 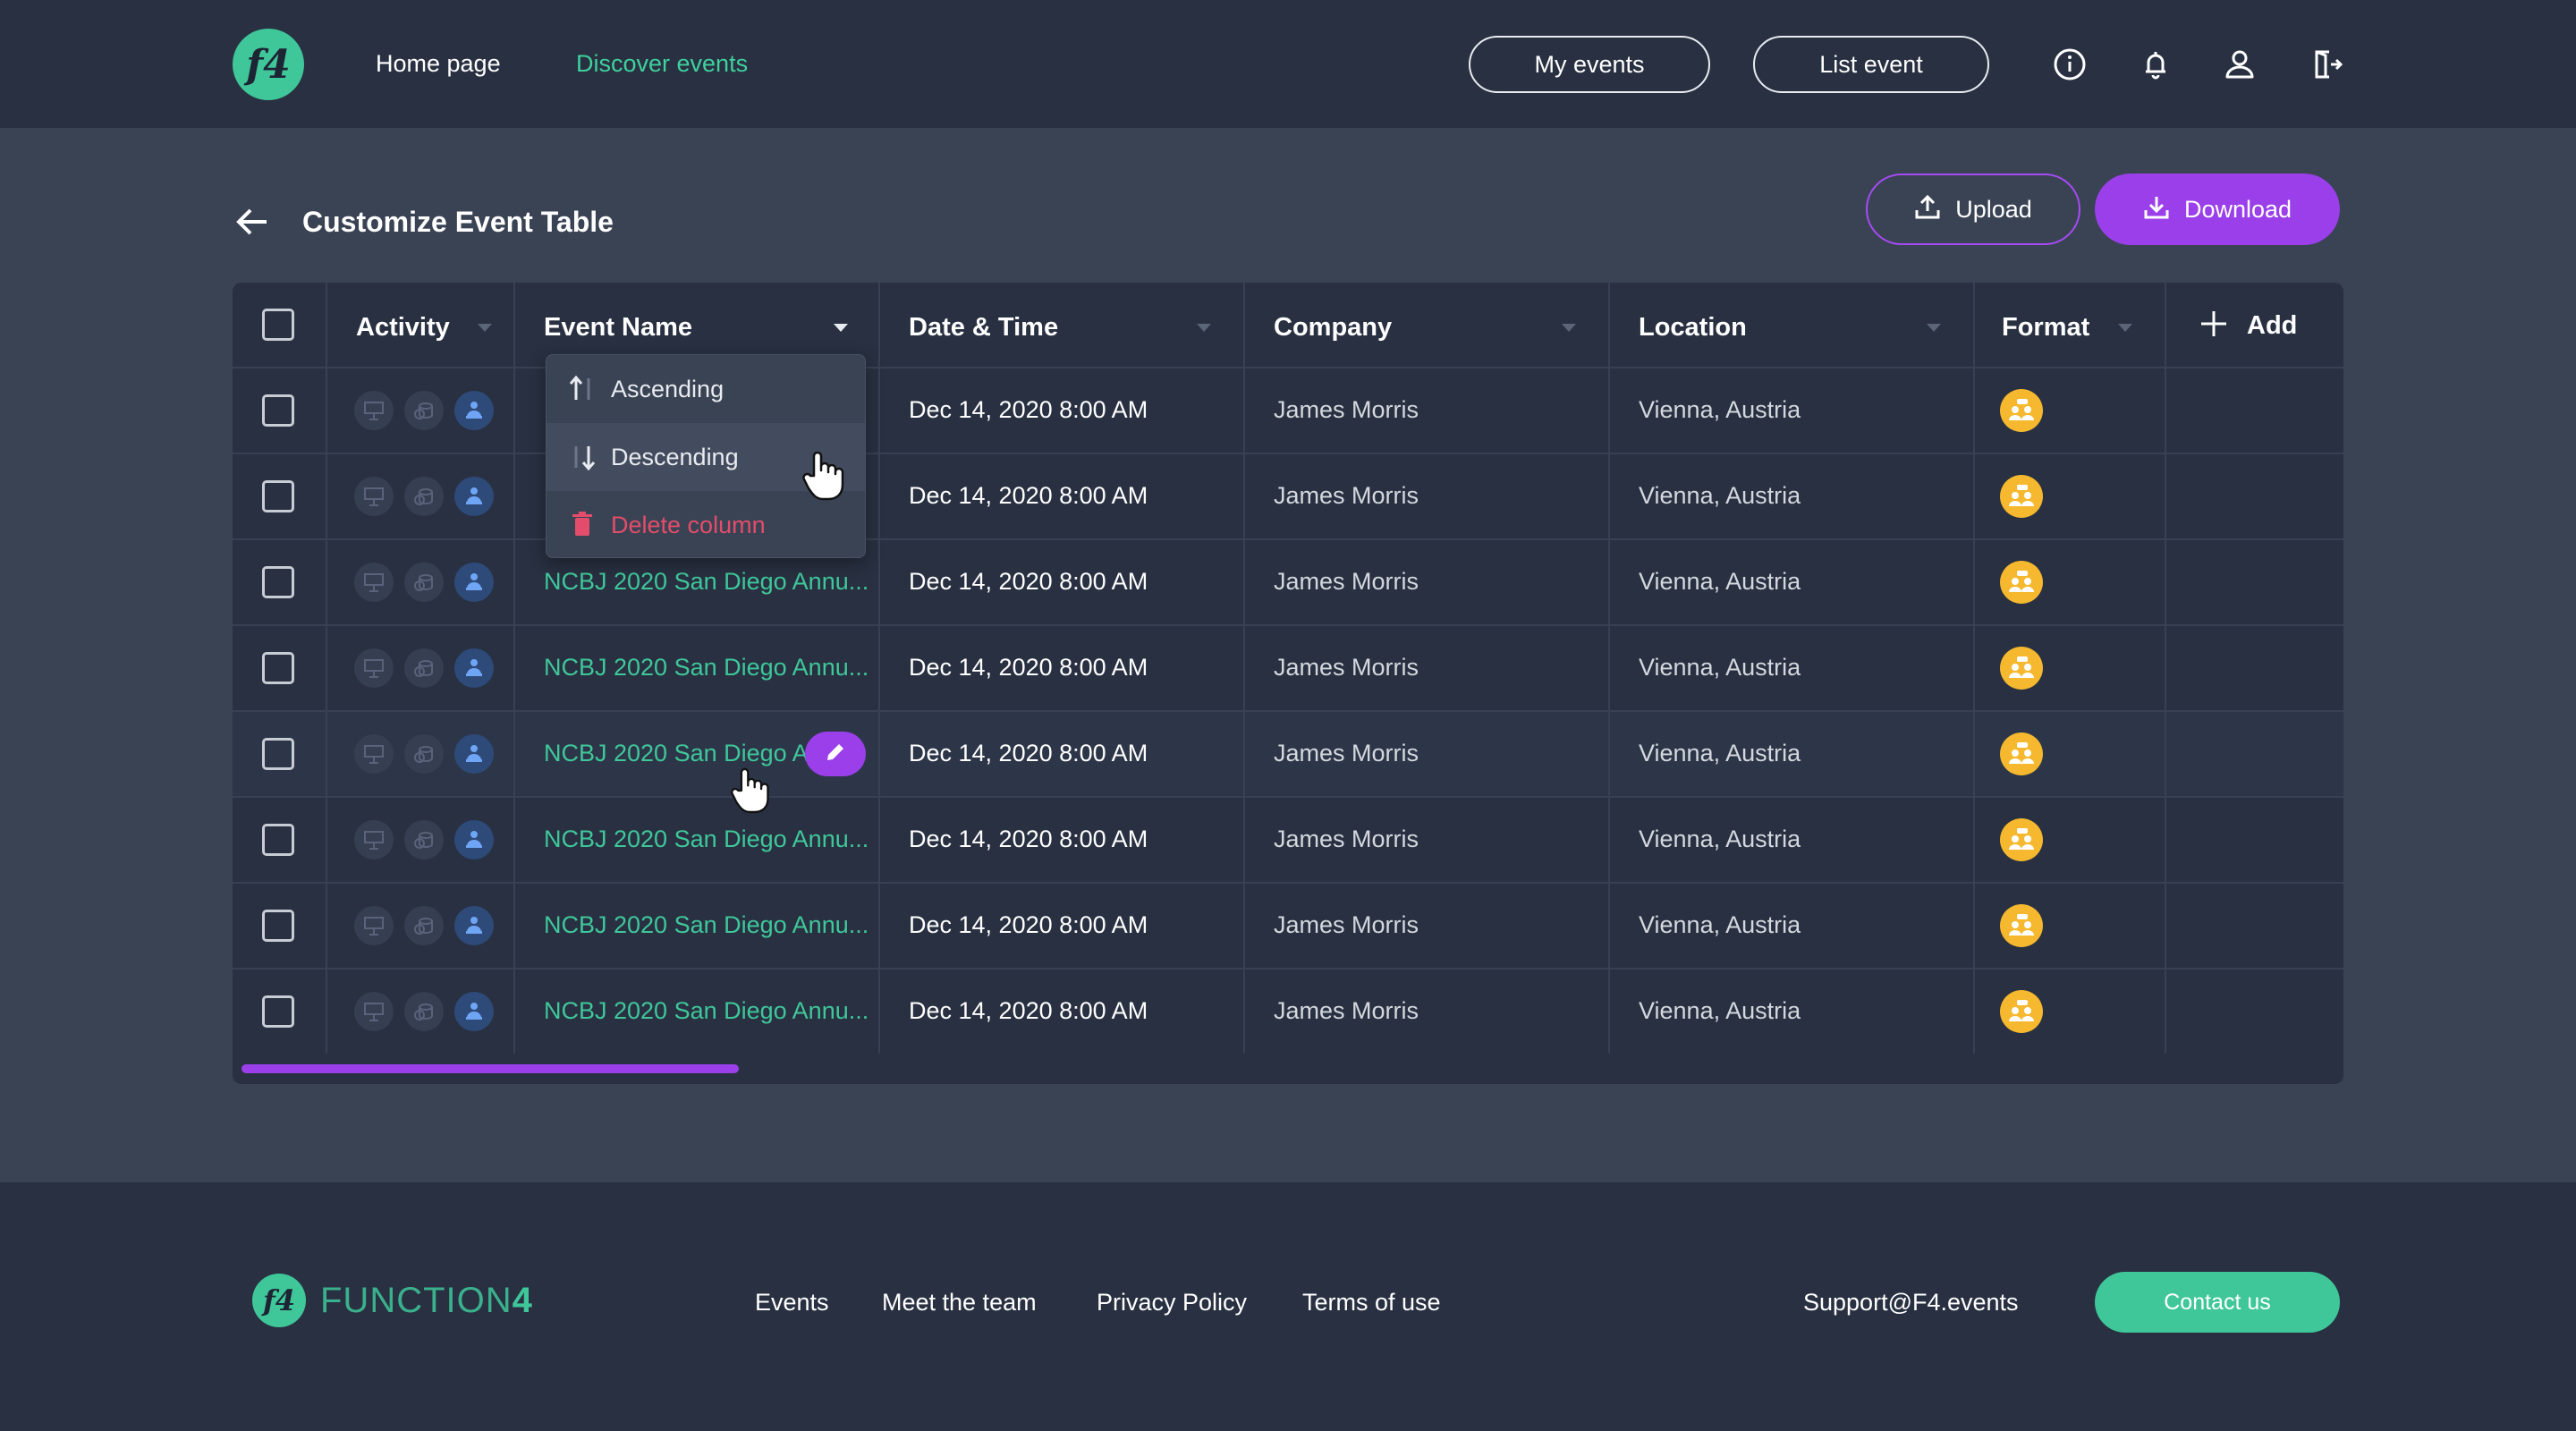 What do you see at coordinates (2272, 325) in the screenshot?
I see `add-column-label: Add` at bounding box center [2272, 325].